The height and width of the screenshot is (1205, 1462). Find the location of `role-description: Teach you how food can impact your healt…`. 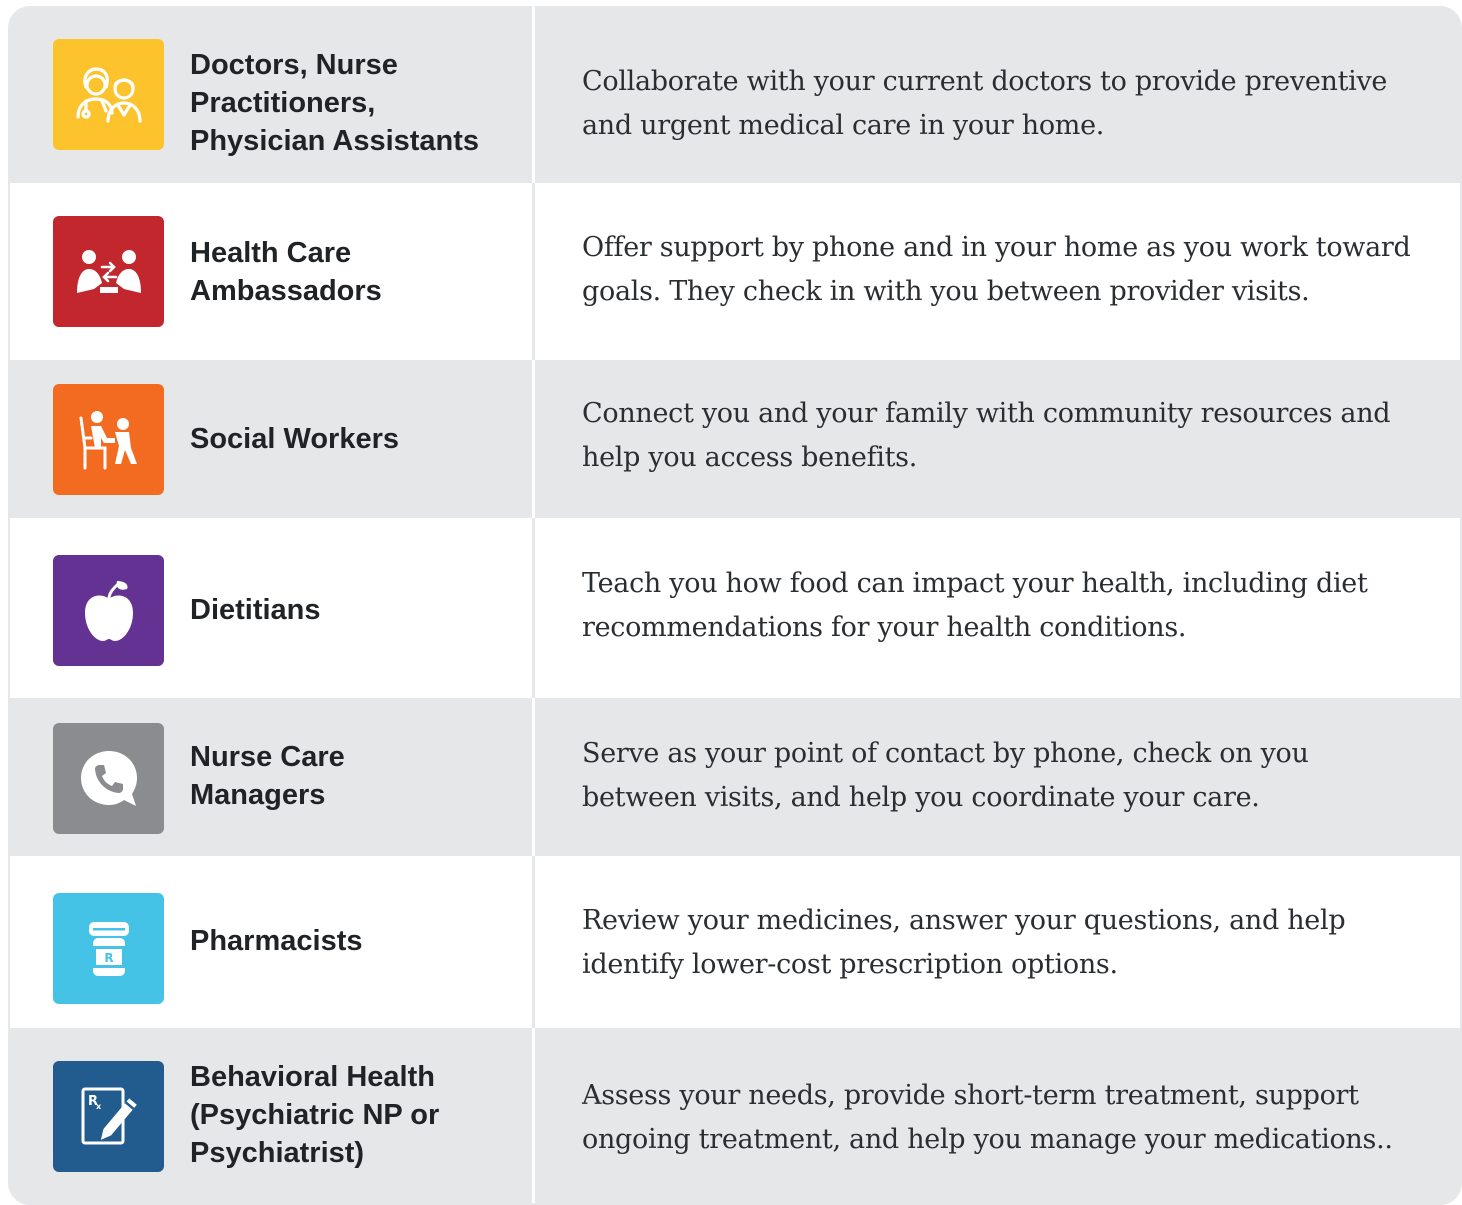

role-description: Teach you how food can impact your healt… is located at coordinates (1012, 606).